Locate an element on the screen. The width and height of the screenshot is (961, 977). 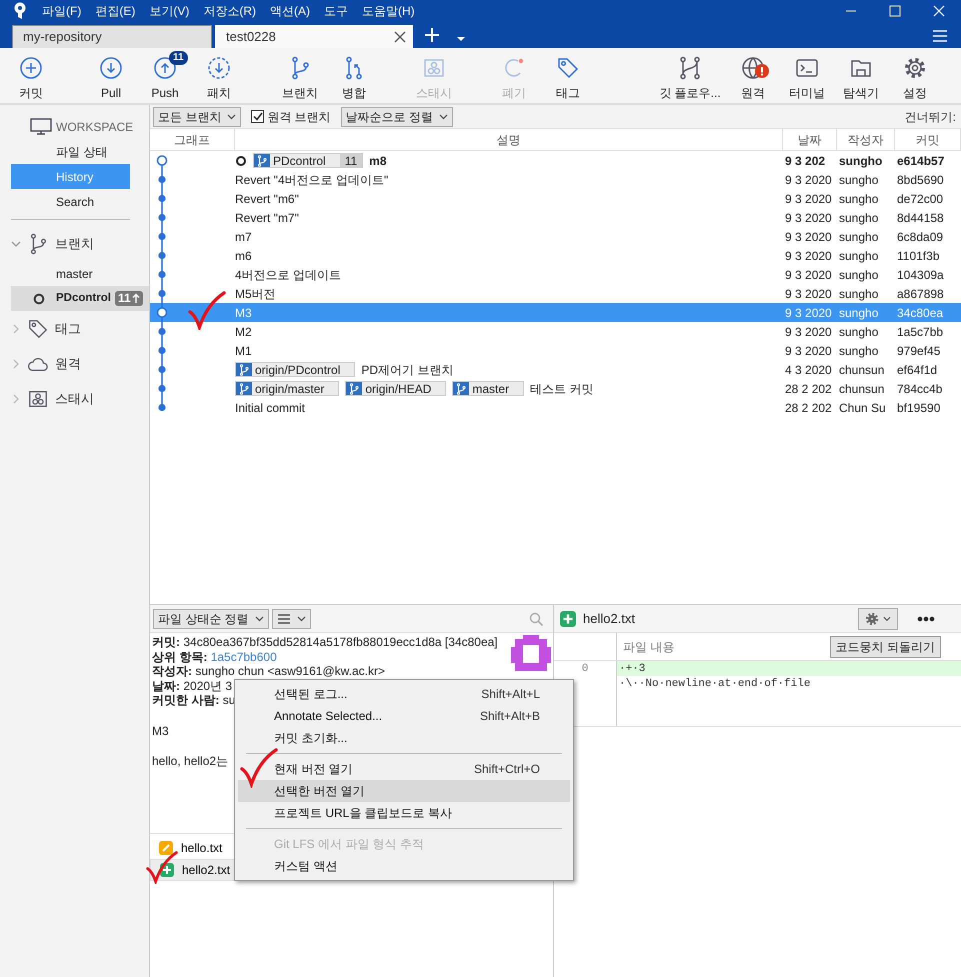
commit-message: Revert "4버전으로 업데이트" is located at coordinates (311, 180).